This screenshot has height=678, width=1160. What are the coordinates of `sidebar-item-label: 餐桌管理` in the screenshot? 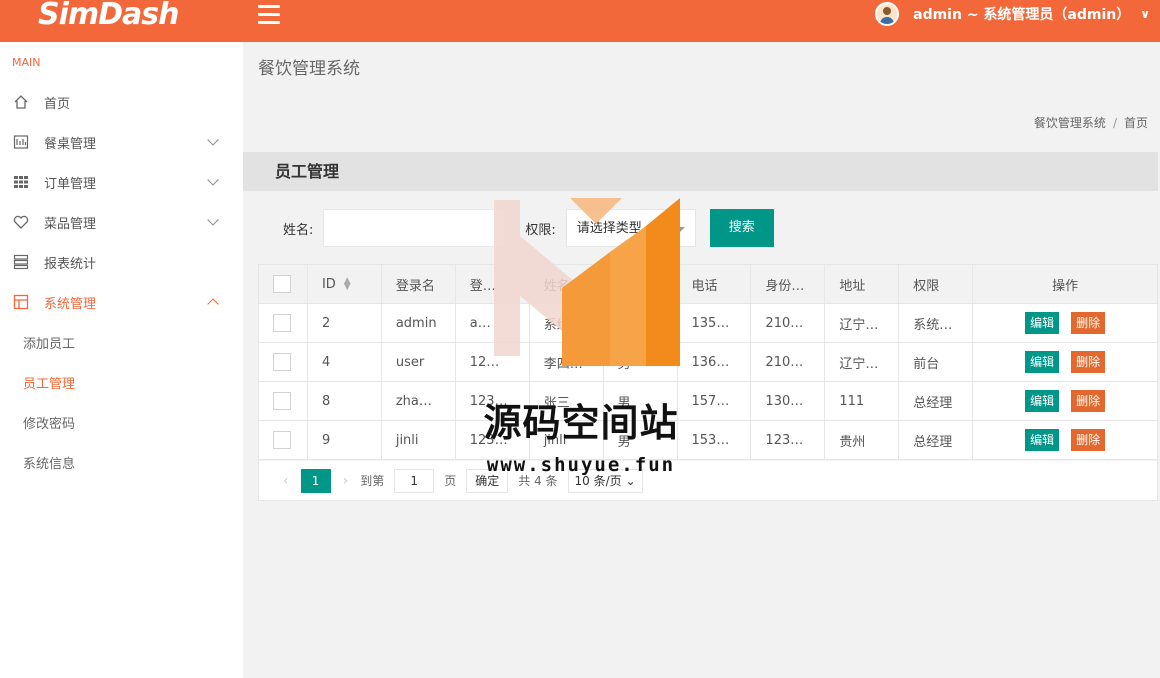 It's located at (70, 144).